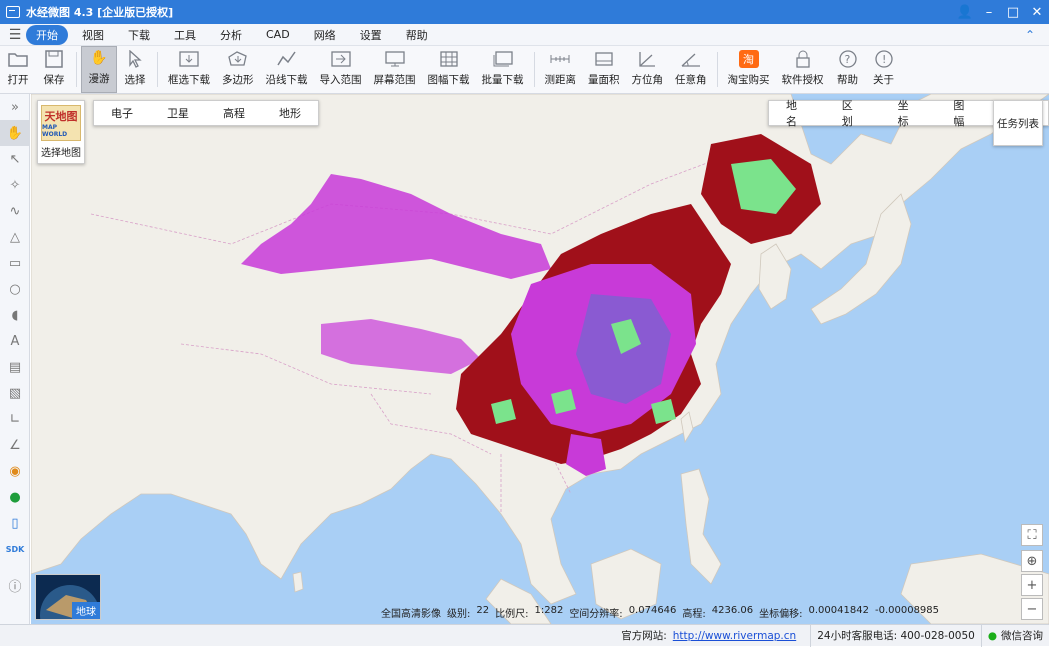 Image resolution: width=1049 pixels, height=647 pixels. What do you see at coordinates (234, 113) in the screenshot?
I see `tab-elevation: 高程` at bounding box center [234, 113].